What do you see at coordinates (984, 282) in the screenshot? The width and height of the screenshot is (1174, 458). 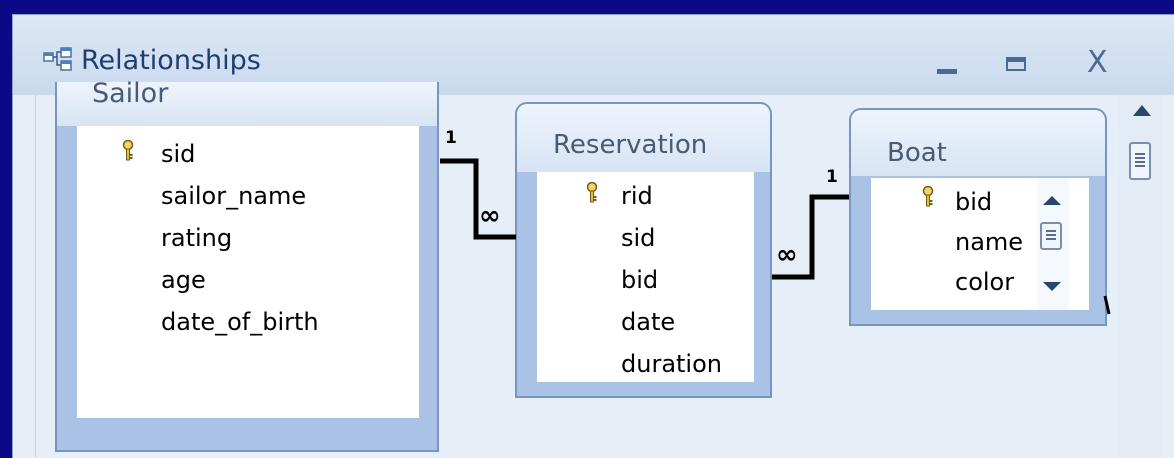 I see `field-color: color` at bounding box center [984, 282].